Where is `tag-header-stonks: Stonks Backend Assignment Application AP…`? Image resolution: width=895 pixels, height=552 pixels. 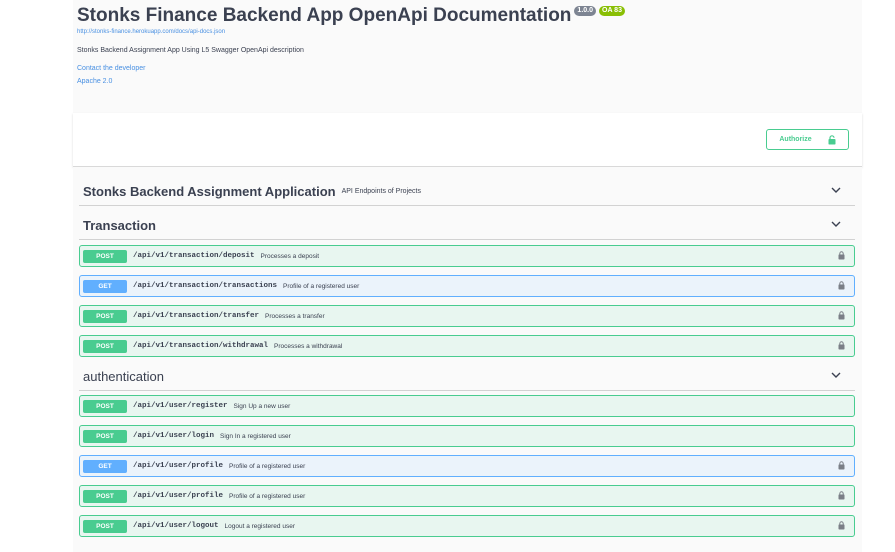 tag-header-stonks: Stonks Backend Assignment Application AP… is located at coordinates (467, 192).